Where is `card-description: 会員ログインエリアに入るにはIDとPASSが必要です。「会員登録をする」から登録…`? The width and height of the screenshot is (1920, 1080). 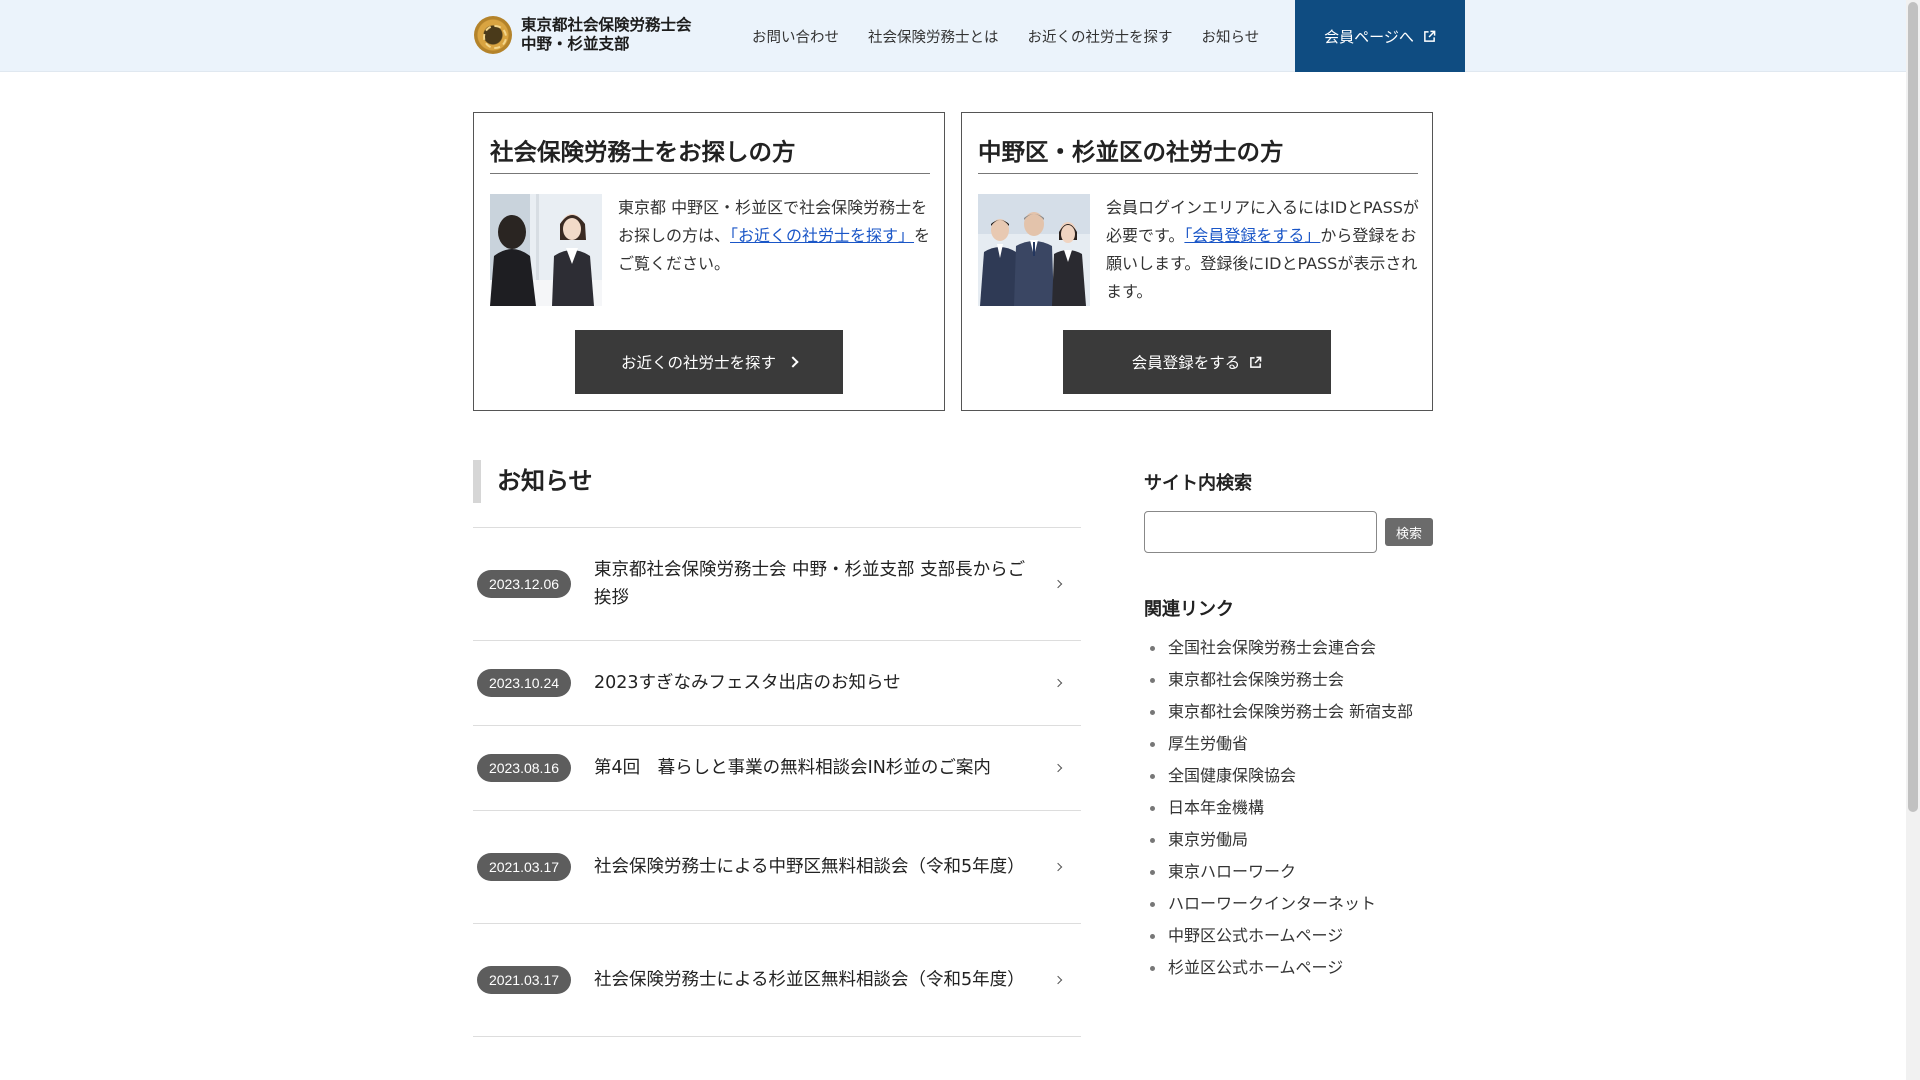 card-description: 会員ログインエリアに入るにはIDとPASSが必要です。「会員登録をする」から登録… is located at coordinates (1264, 250).